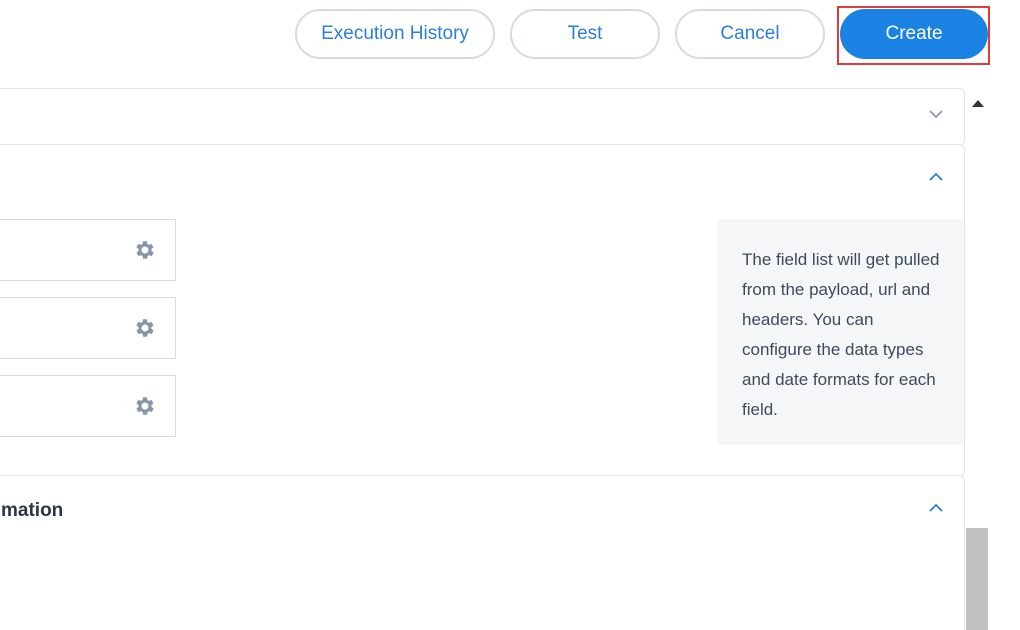 This screenshot has width=1020, height=630. I want to click on create-button: Create, so click(914, 34).